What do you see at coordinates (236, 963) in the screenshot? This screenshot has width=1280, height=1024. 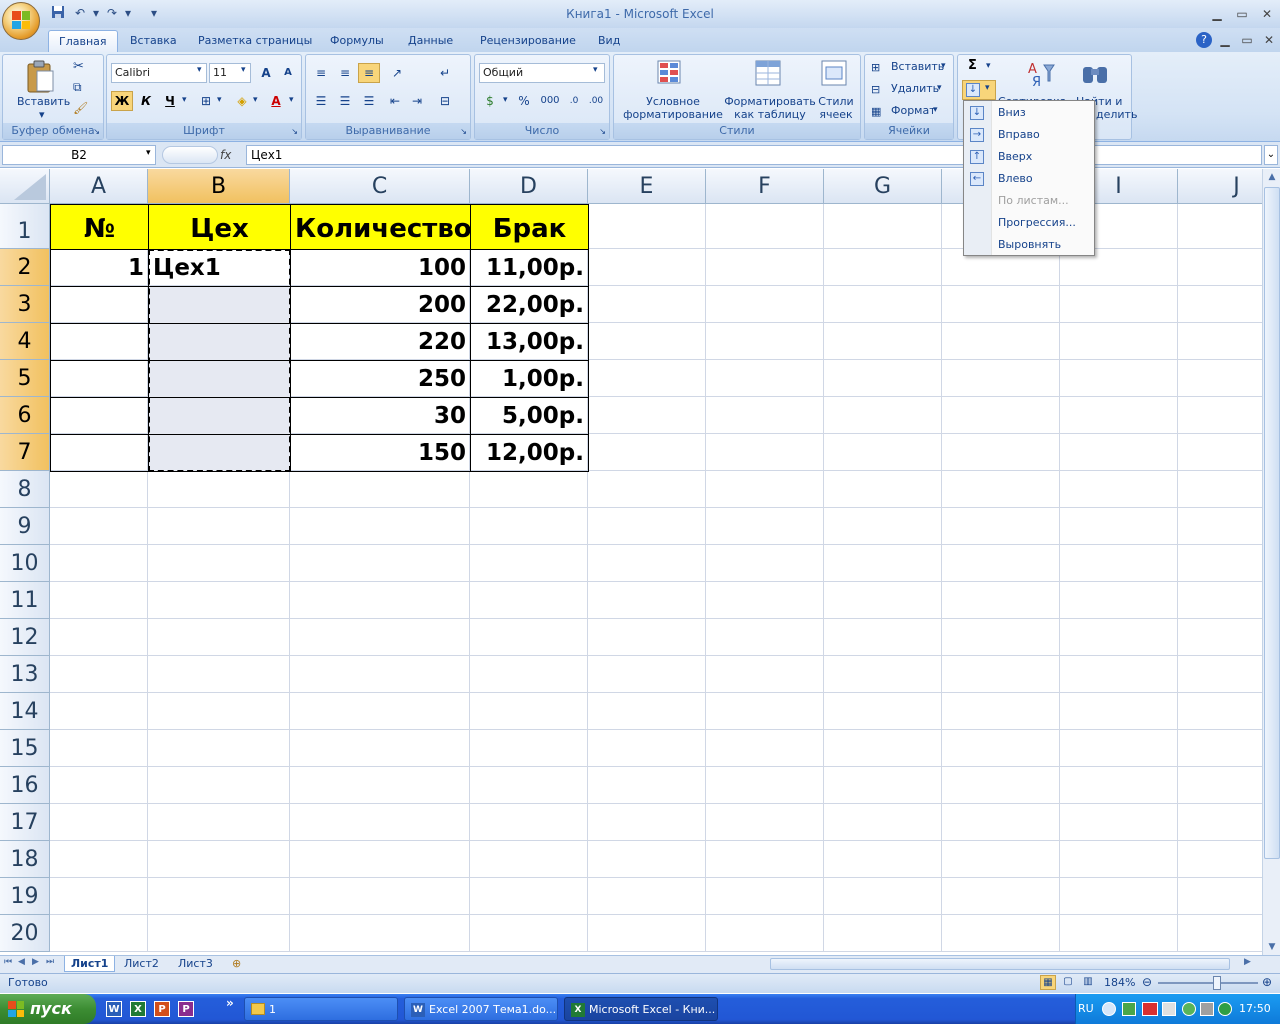 I see `insert-sheet-icon: ⊕` at bounding box center [236, 963].